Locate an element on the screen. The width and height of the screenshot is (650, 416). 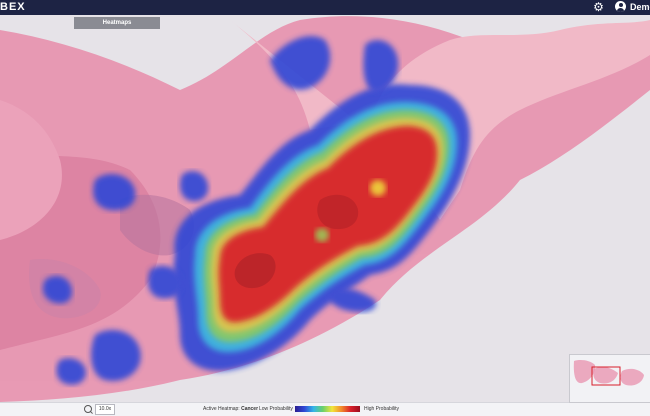
zoom-level-field: 10.0x is located at coordinates (105, 409).